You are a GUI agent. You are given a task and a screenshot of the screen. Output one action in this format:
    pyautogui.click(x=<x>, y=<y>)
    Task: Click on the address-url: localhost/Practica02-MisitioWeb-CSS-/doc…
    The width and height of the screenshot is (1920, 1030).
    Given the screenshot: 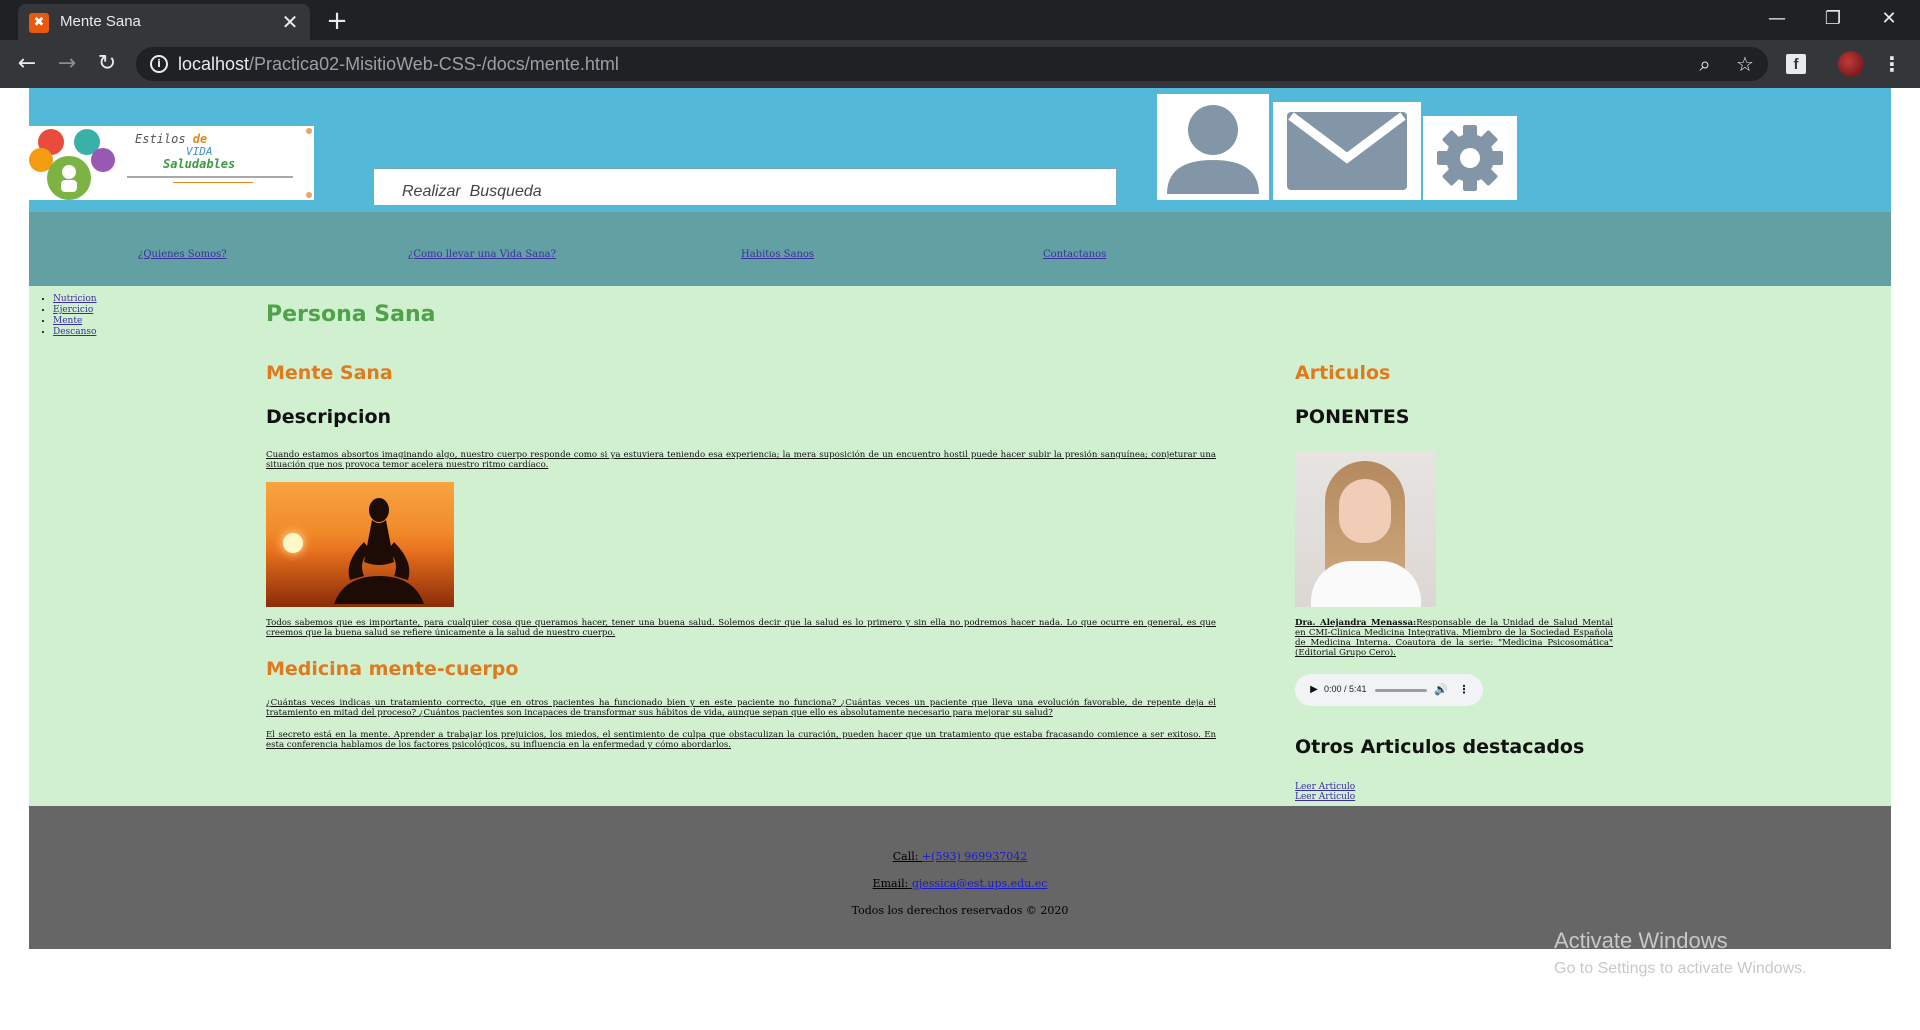 What is the action you would take?
    pyautogui.click(x=398, y=64)
    